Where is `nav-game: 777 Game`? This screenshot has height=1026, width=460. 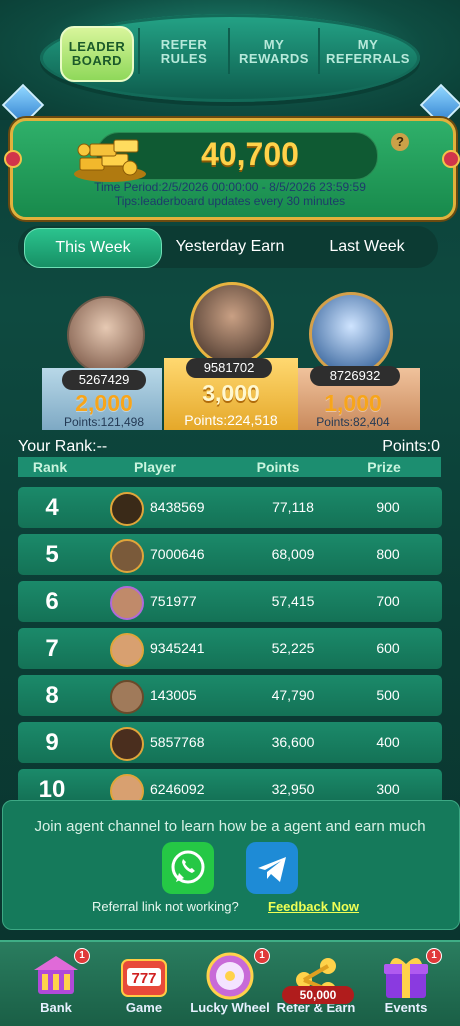 nav-game: 777 Game is located at coordinates (144, 983).